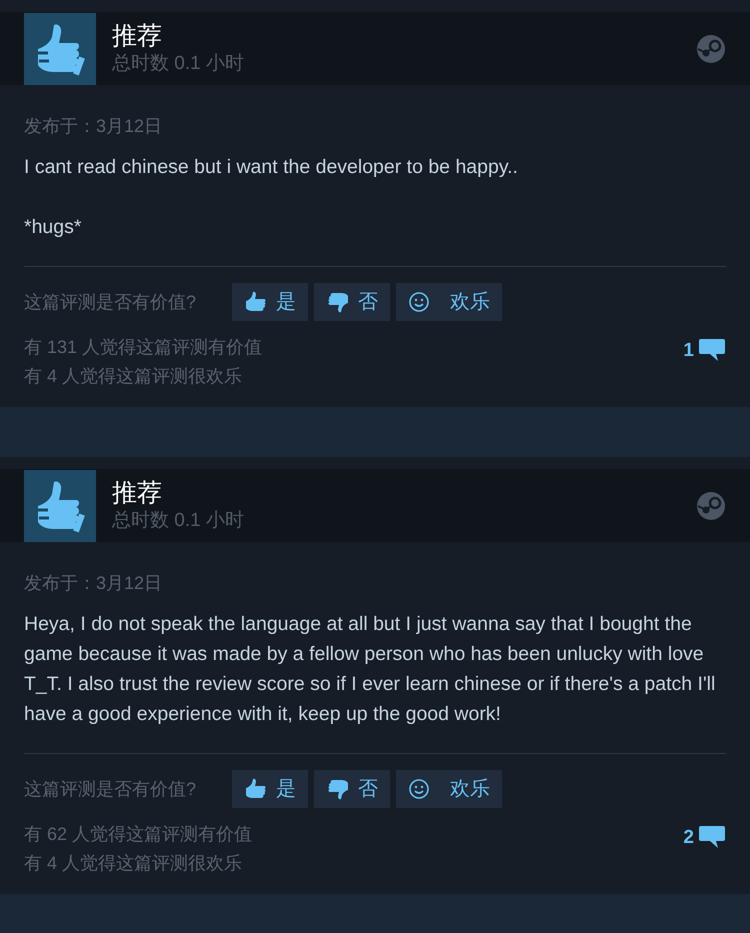 This screenshot has width=750, height=933. Describe the element at coordinates (370, 669) in the screenshot. I see `review-text: Heya, I do not speak the language at all but I just wanna say that I bought the game because it was made by a fellow person who has been unlucky with love T_T. I also trust the review score so if I ever learn chinese or if there's a patch I'll have a good experience with it, keep up the good work!` at that location.